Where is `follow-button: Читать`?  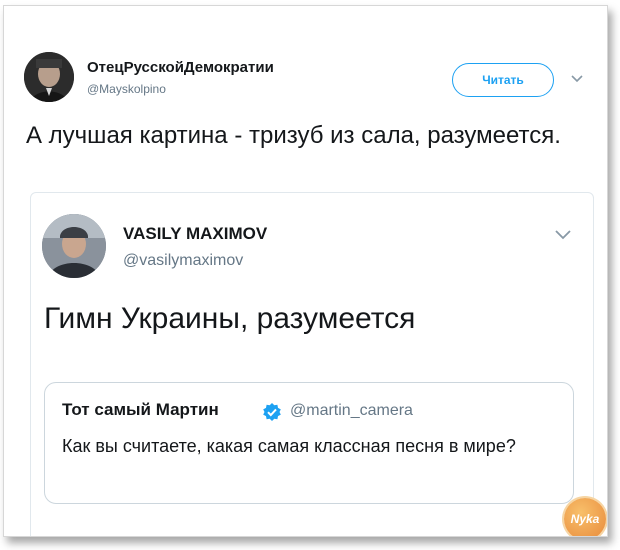 follow-button: Читать is located at coordinates (503, 80).